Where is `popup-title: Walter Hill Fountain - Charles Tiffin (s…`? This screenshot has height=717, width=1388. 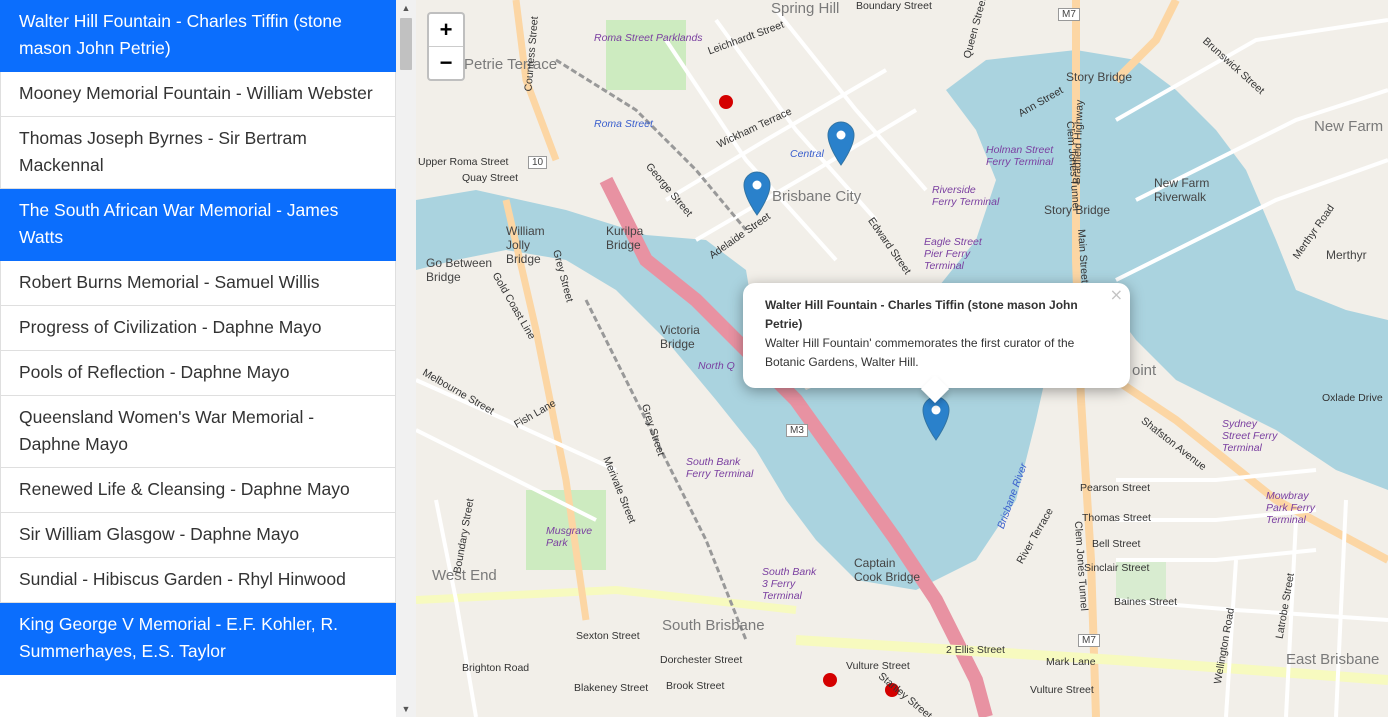 popup-title: Walter Hill Fountain - Charles Tiffin (s… is located at coordinates (921, 314).